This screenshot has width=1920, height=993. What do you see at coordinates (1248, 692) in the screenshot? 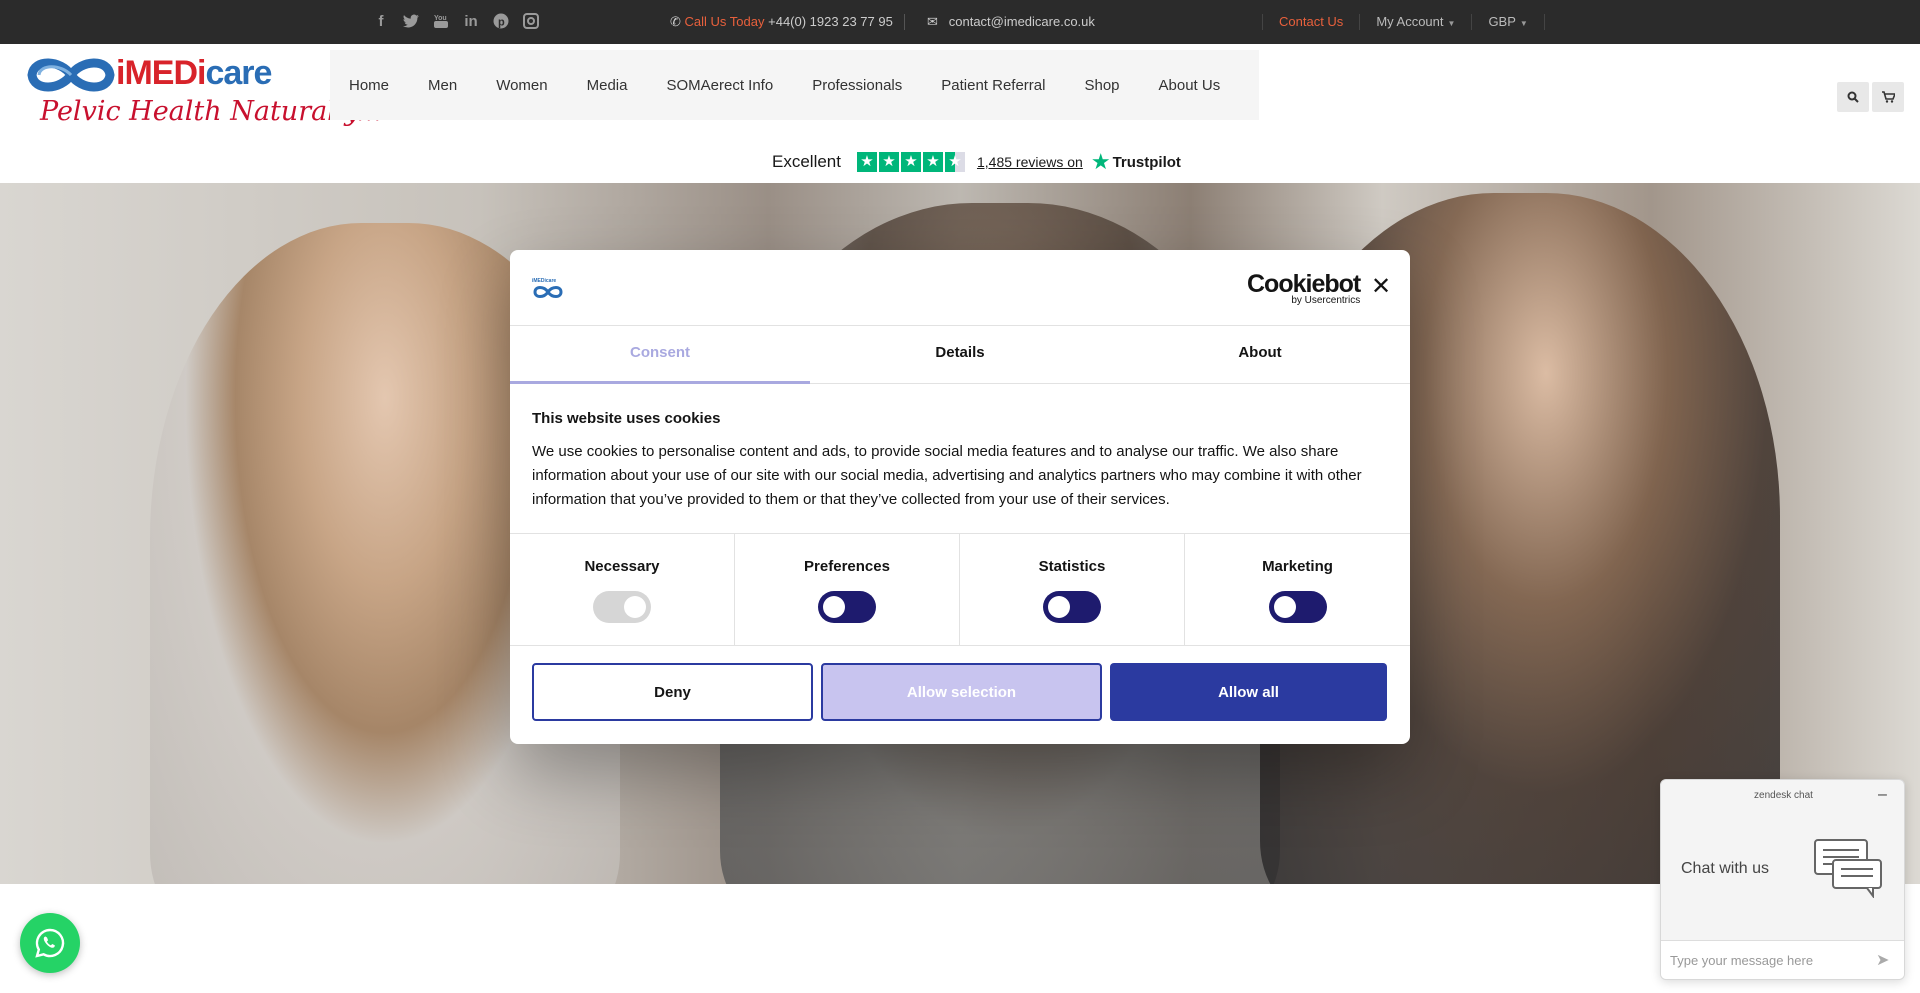
I see `allow-all-button: Allow all` at bounding box center [1248, 692].